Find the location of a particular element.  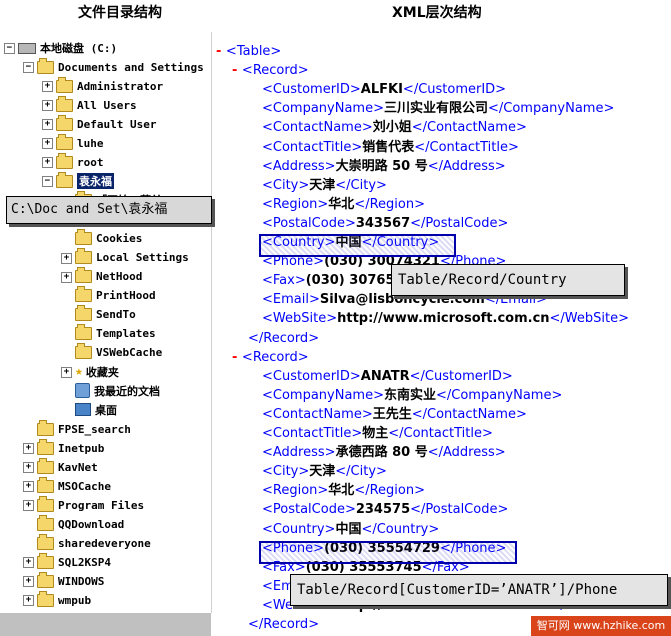

xml-close-tag: </Country> is located at coordinates (400, 529).